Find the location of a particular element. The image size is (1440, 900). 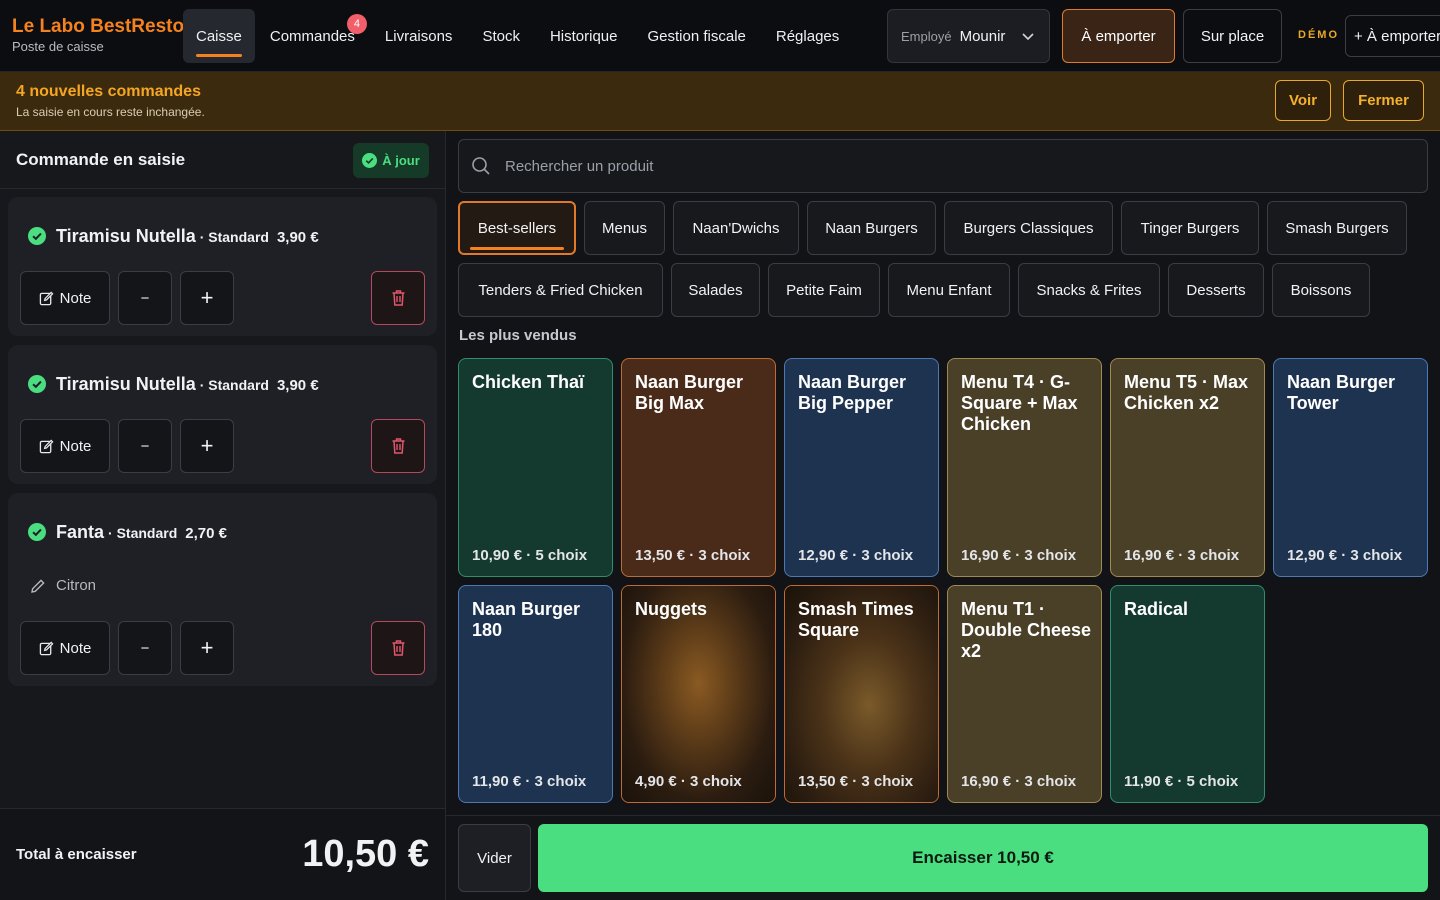

product-price: 12,90 € · 3 choix is located at coordinates (1345, 555).